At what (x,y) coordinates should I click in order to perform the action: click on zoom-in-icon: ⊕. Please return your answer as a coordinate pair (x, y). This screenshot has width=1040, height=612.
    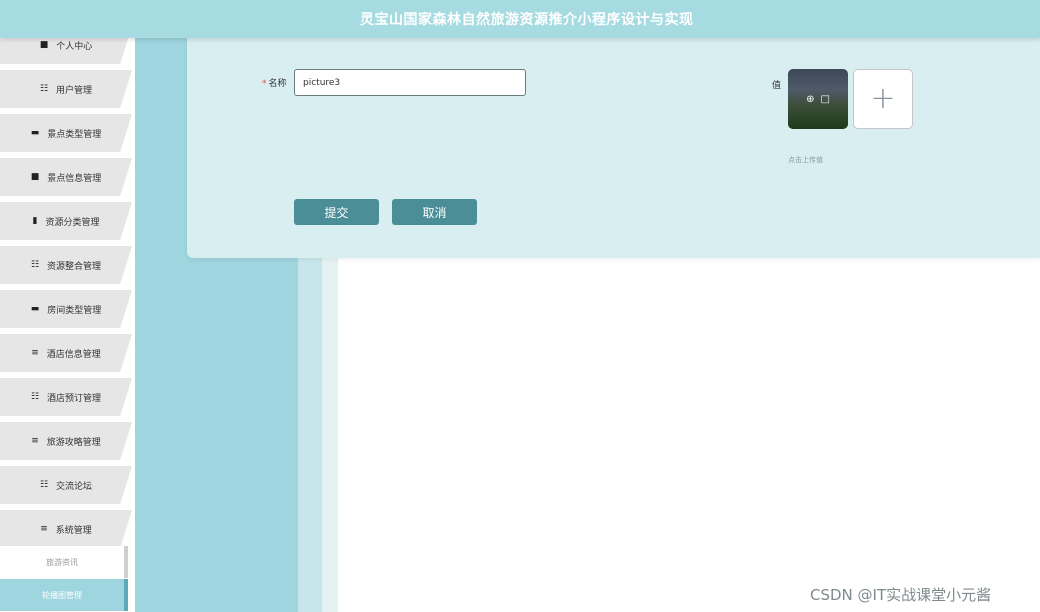
    Looking at the image, I should click on (810, 99).